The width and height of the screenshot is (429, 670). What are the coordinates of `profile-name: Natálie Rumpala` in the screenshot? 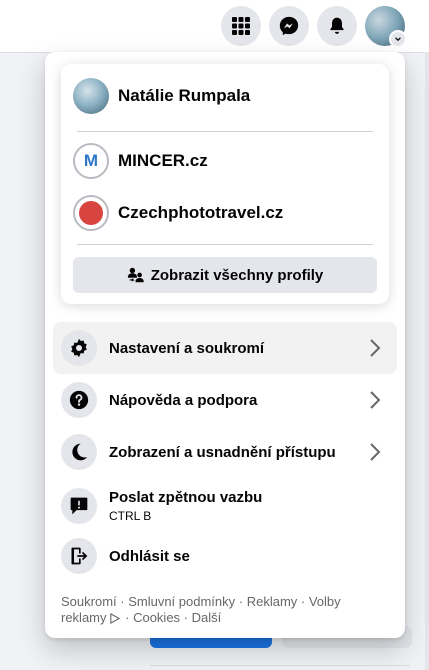 It's located at (184, 95).